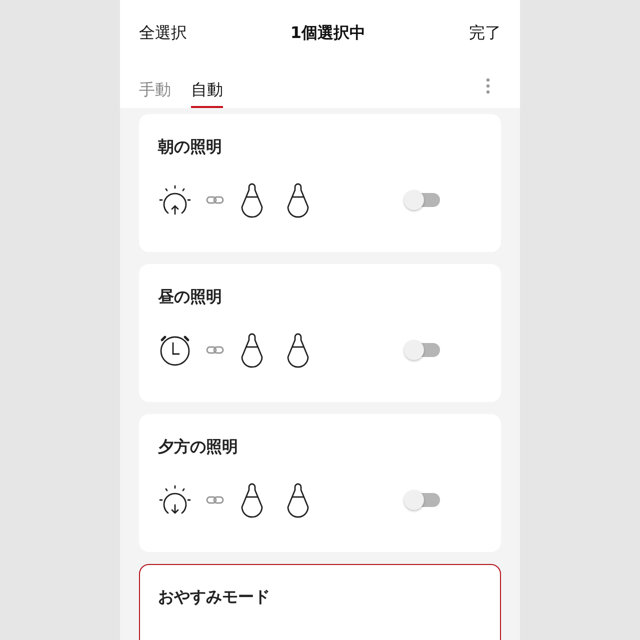 The height and width of the screenshot is (640, 640). Describe the element at coordinates (320, 483) in the screenshot. I see `scene-card: 夕方の照明` at that location.